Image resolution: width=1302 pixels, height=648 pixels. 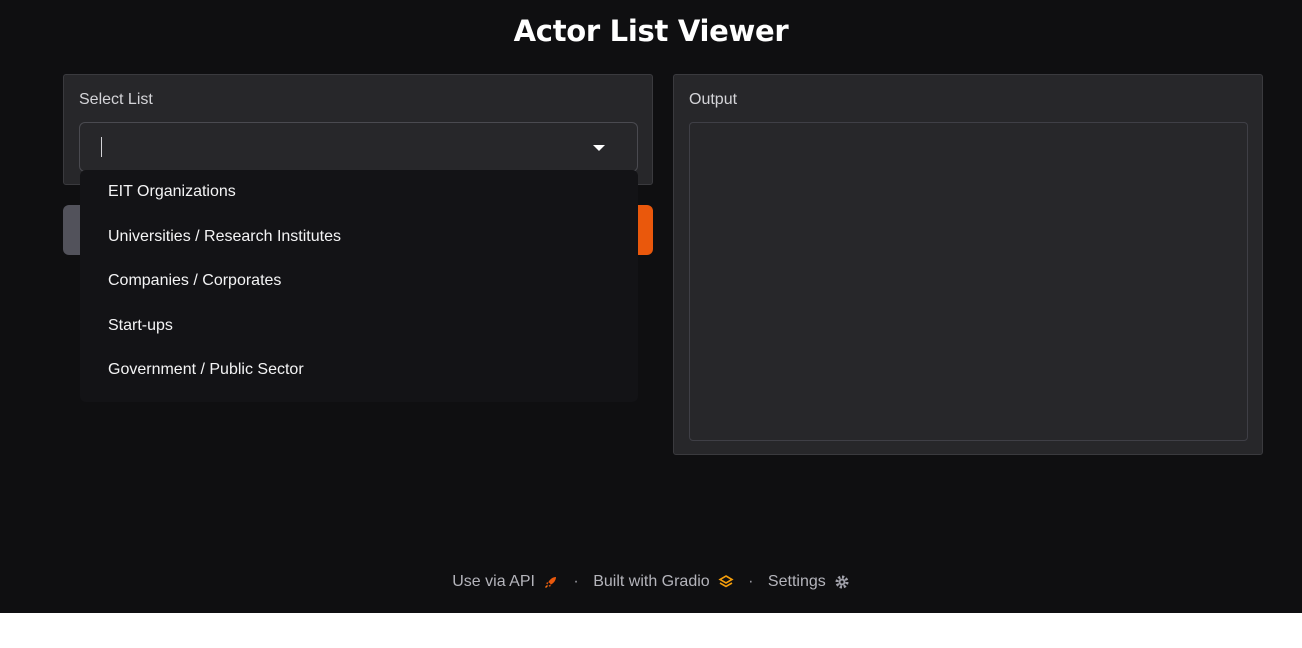 I want to click on output-label: Output, so click(x=713, y=99).